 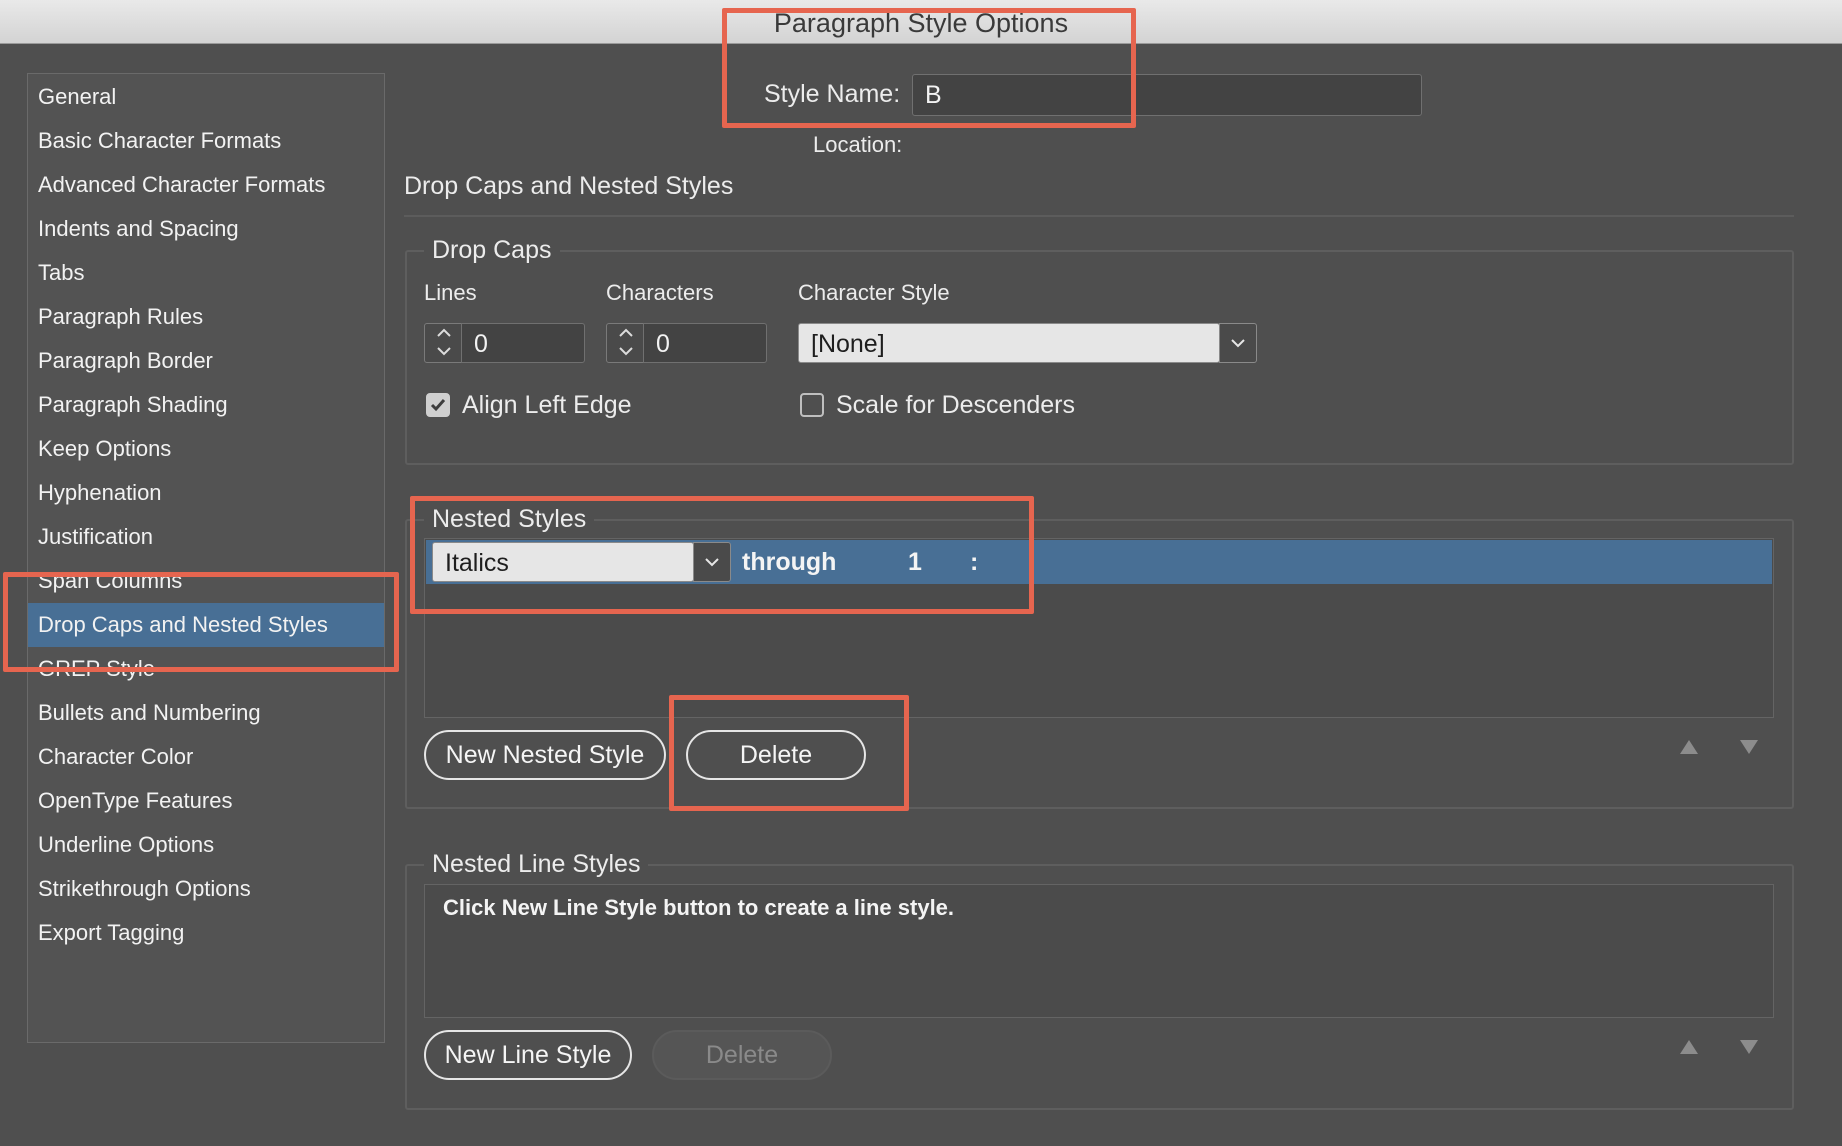 I want to click on nested-style-count: 1, so click(x=915, y=562).